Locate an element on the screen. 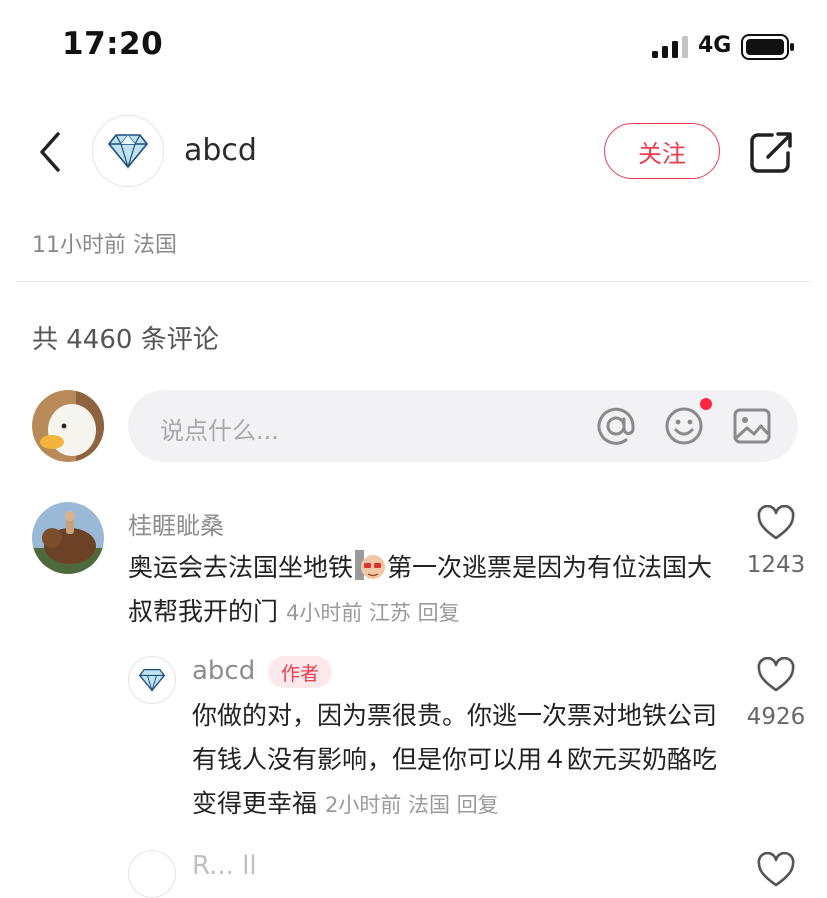 The image size is (827, 898). author-username: abcd is located at coordinates (220, 150).